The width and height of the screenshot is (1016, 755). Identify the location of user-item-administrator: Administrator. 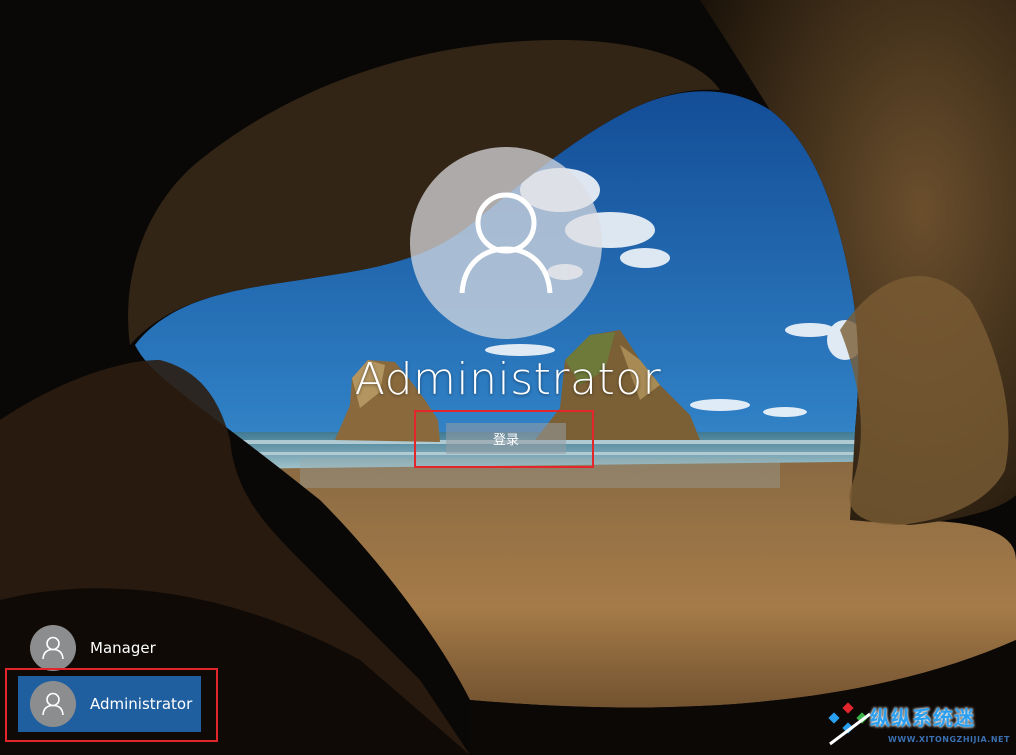
(109, 704).